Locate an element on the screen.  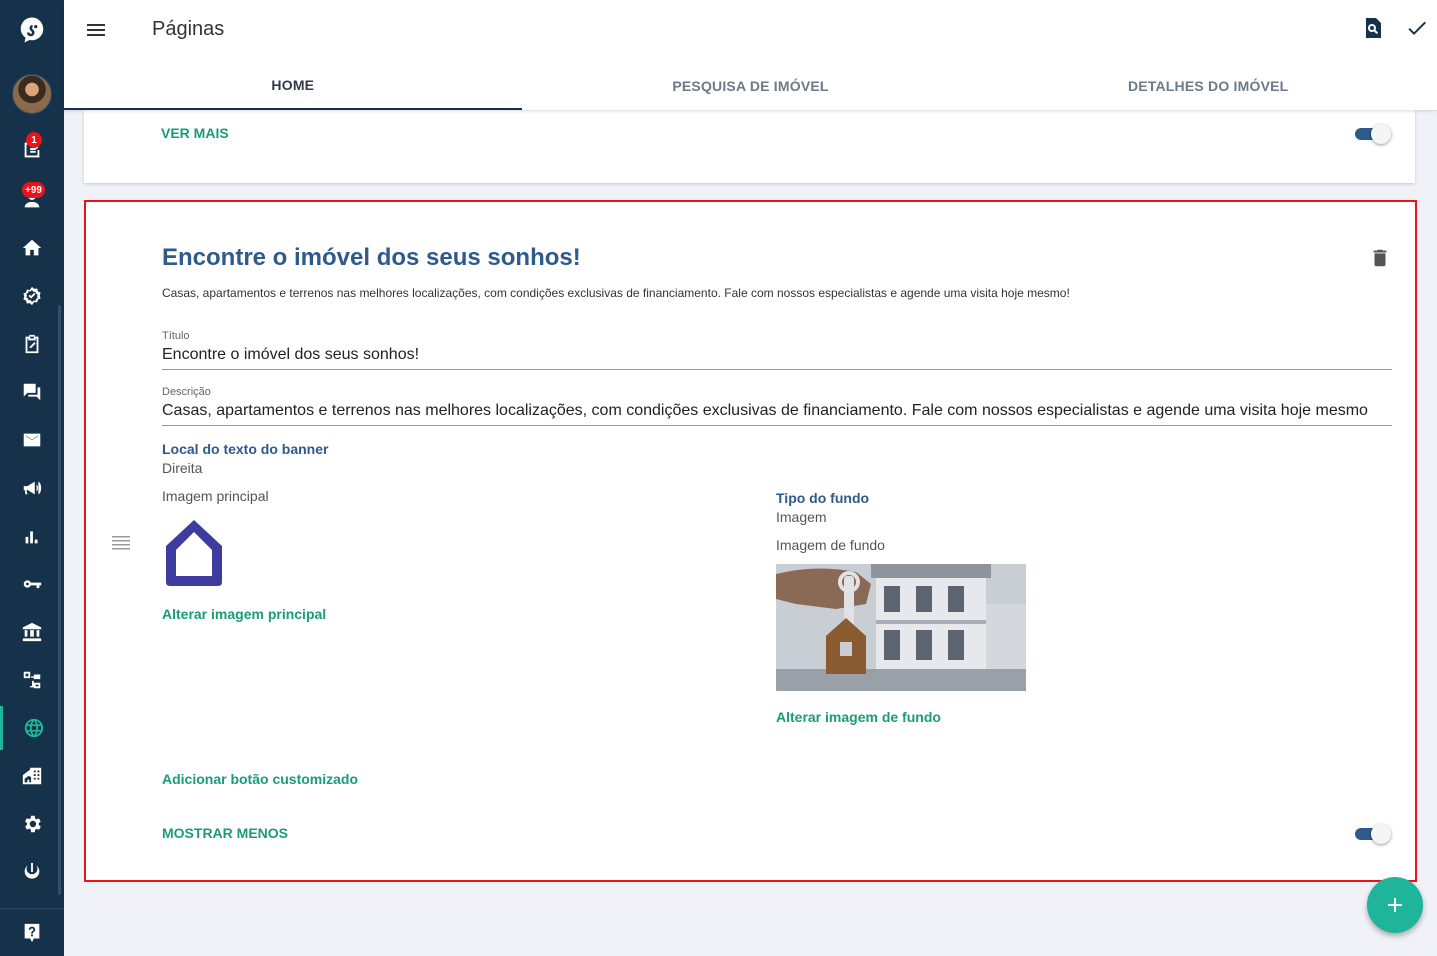
sidebar-item-structure is located at coordinates (32, 680).